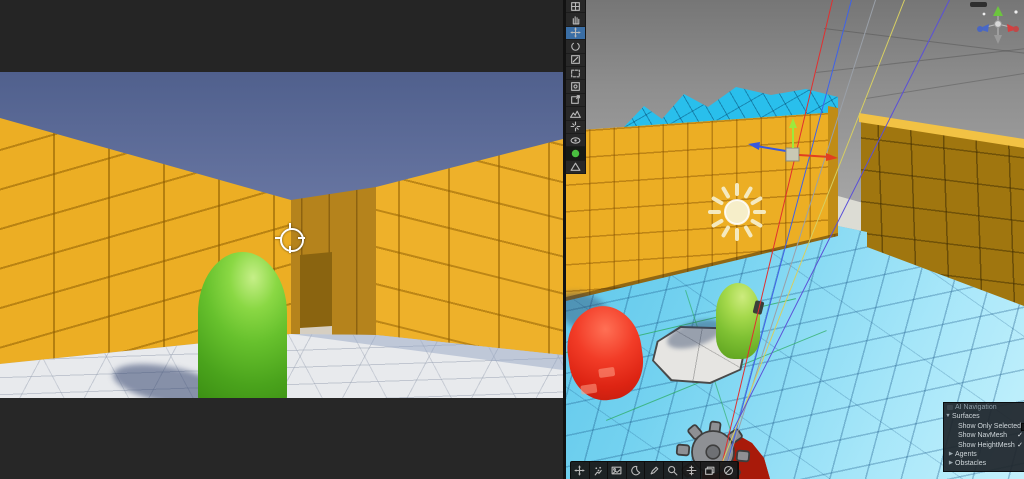 The width and height of the screenshot is (1024, 479). I want to click on green-capsule-agent, so click(738, 321).